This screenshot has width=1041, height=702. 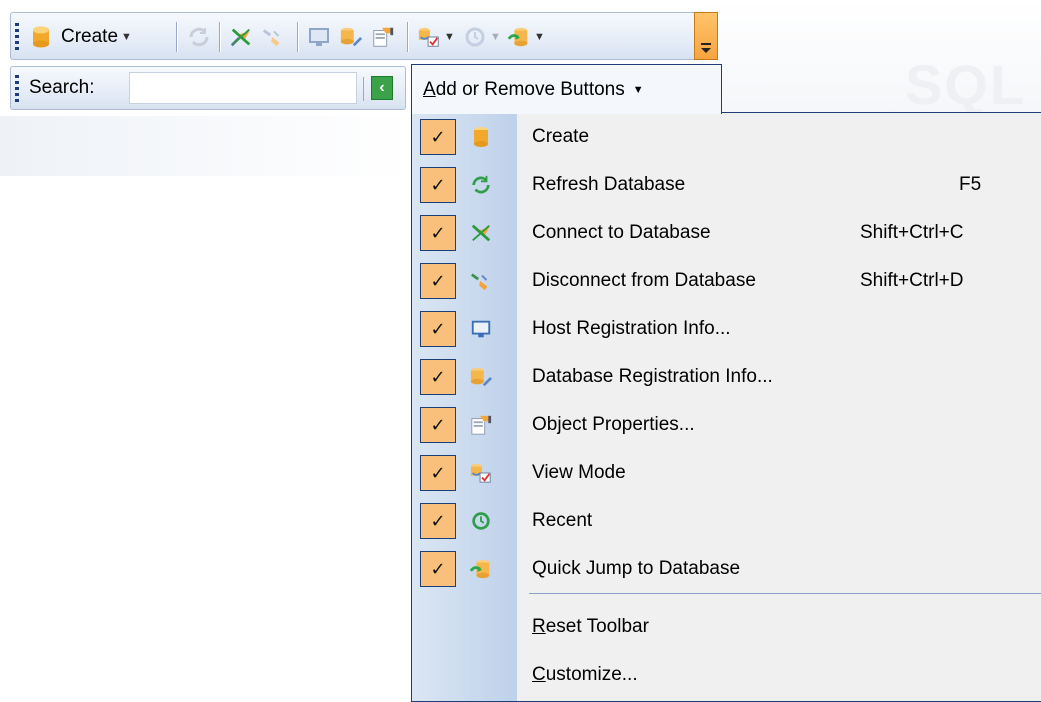 I want to click on search-toolbar: Search: ‹, so click(x=208, y=88).